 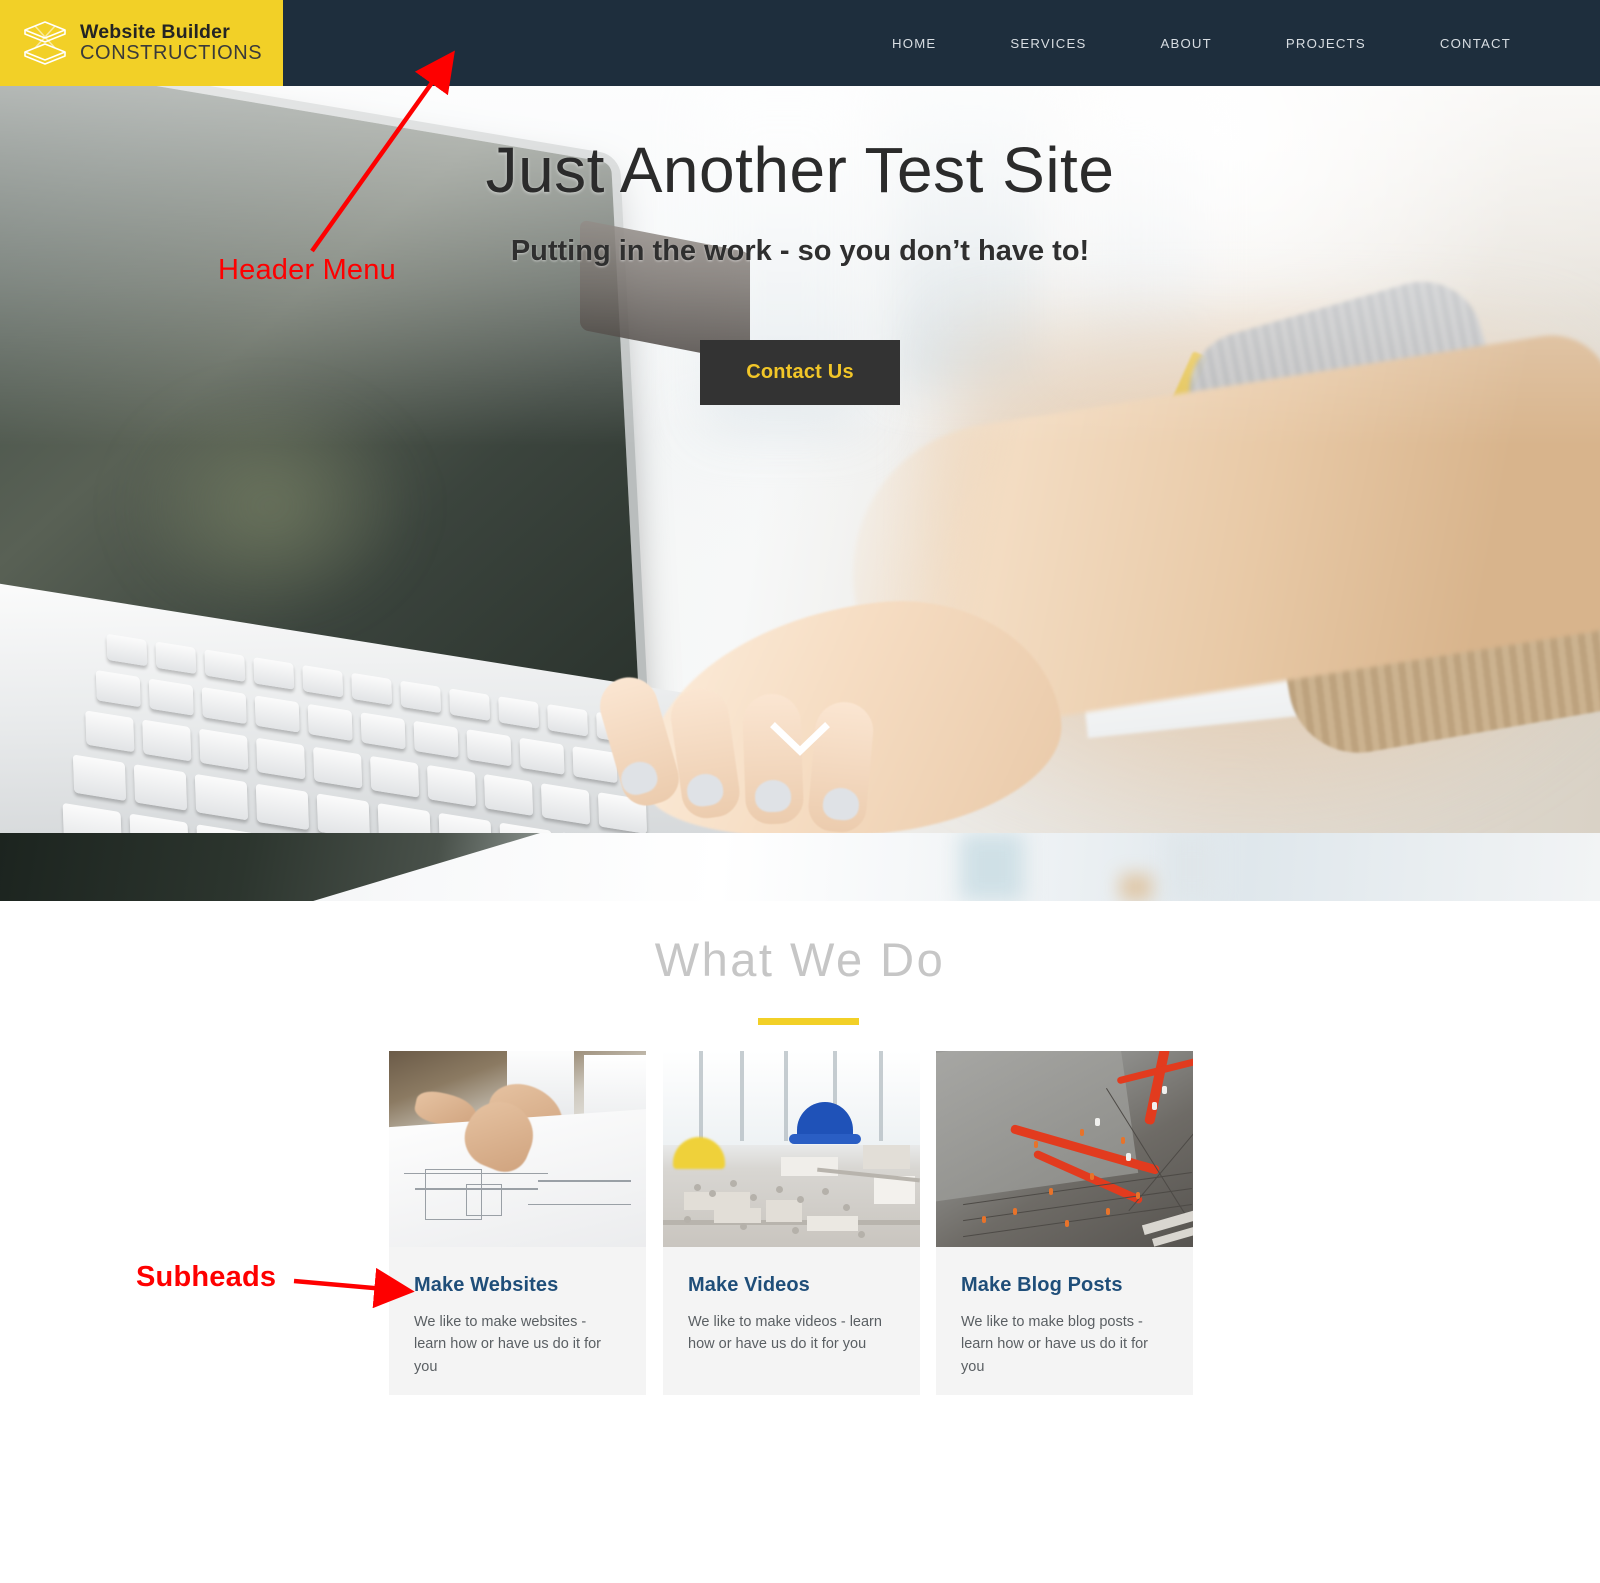 What do you see at coordinates (307, 270) in the screenshot?
I see `annotation-label-header-menu: Header Menu` at bounding box center [307, 270].